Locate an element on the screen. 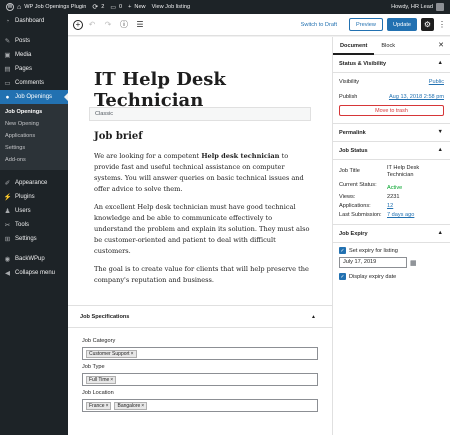 This screenshot has width=450, height=435. user-icon: ♟ is located at coordinates (7, 211).